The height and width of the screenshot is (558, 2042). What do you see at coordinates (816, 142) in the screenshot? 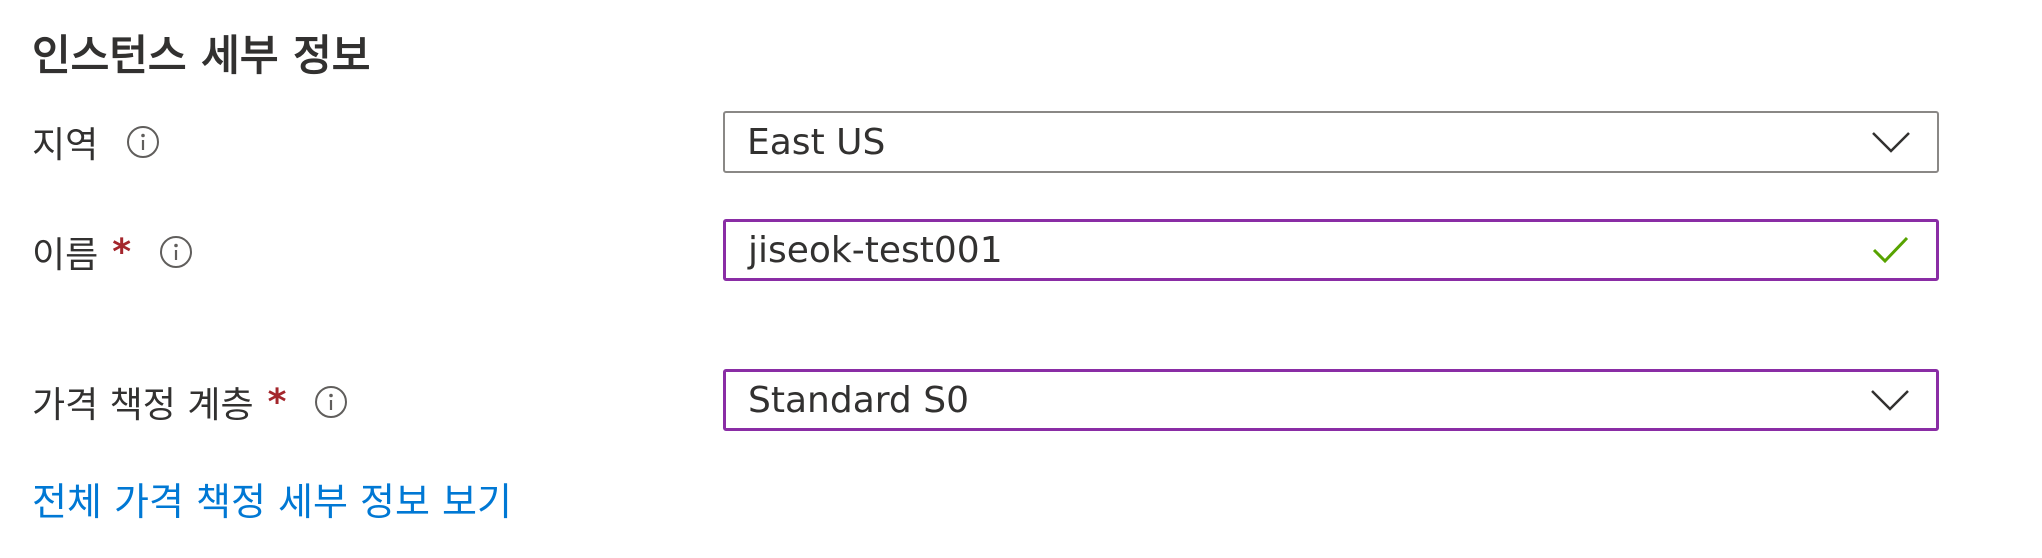
I see `region-value: East US` at bounding box center [816, 142].